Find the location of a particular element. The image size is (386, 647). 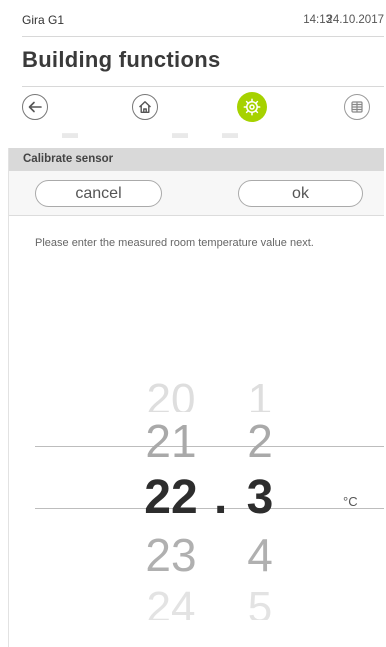

background-tiles-hint: ▬ ▬ ▬ is located at coordinates (150, 136).